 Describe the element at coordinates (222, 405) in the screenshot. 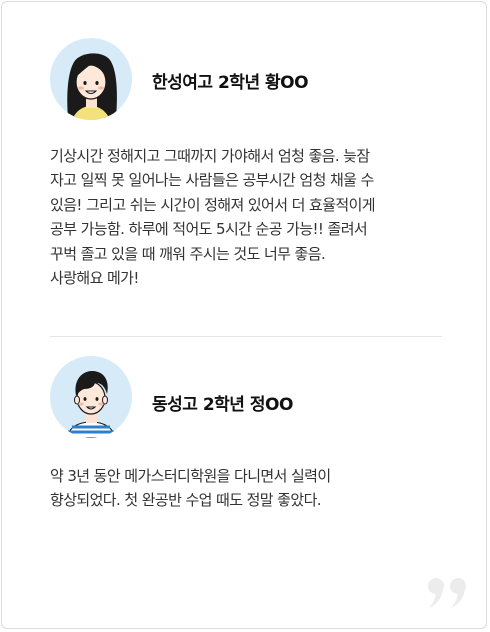

I see `reviewer-name: 동성고 2학년 정OO` at that location.